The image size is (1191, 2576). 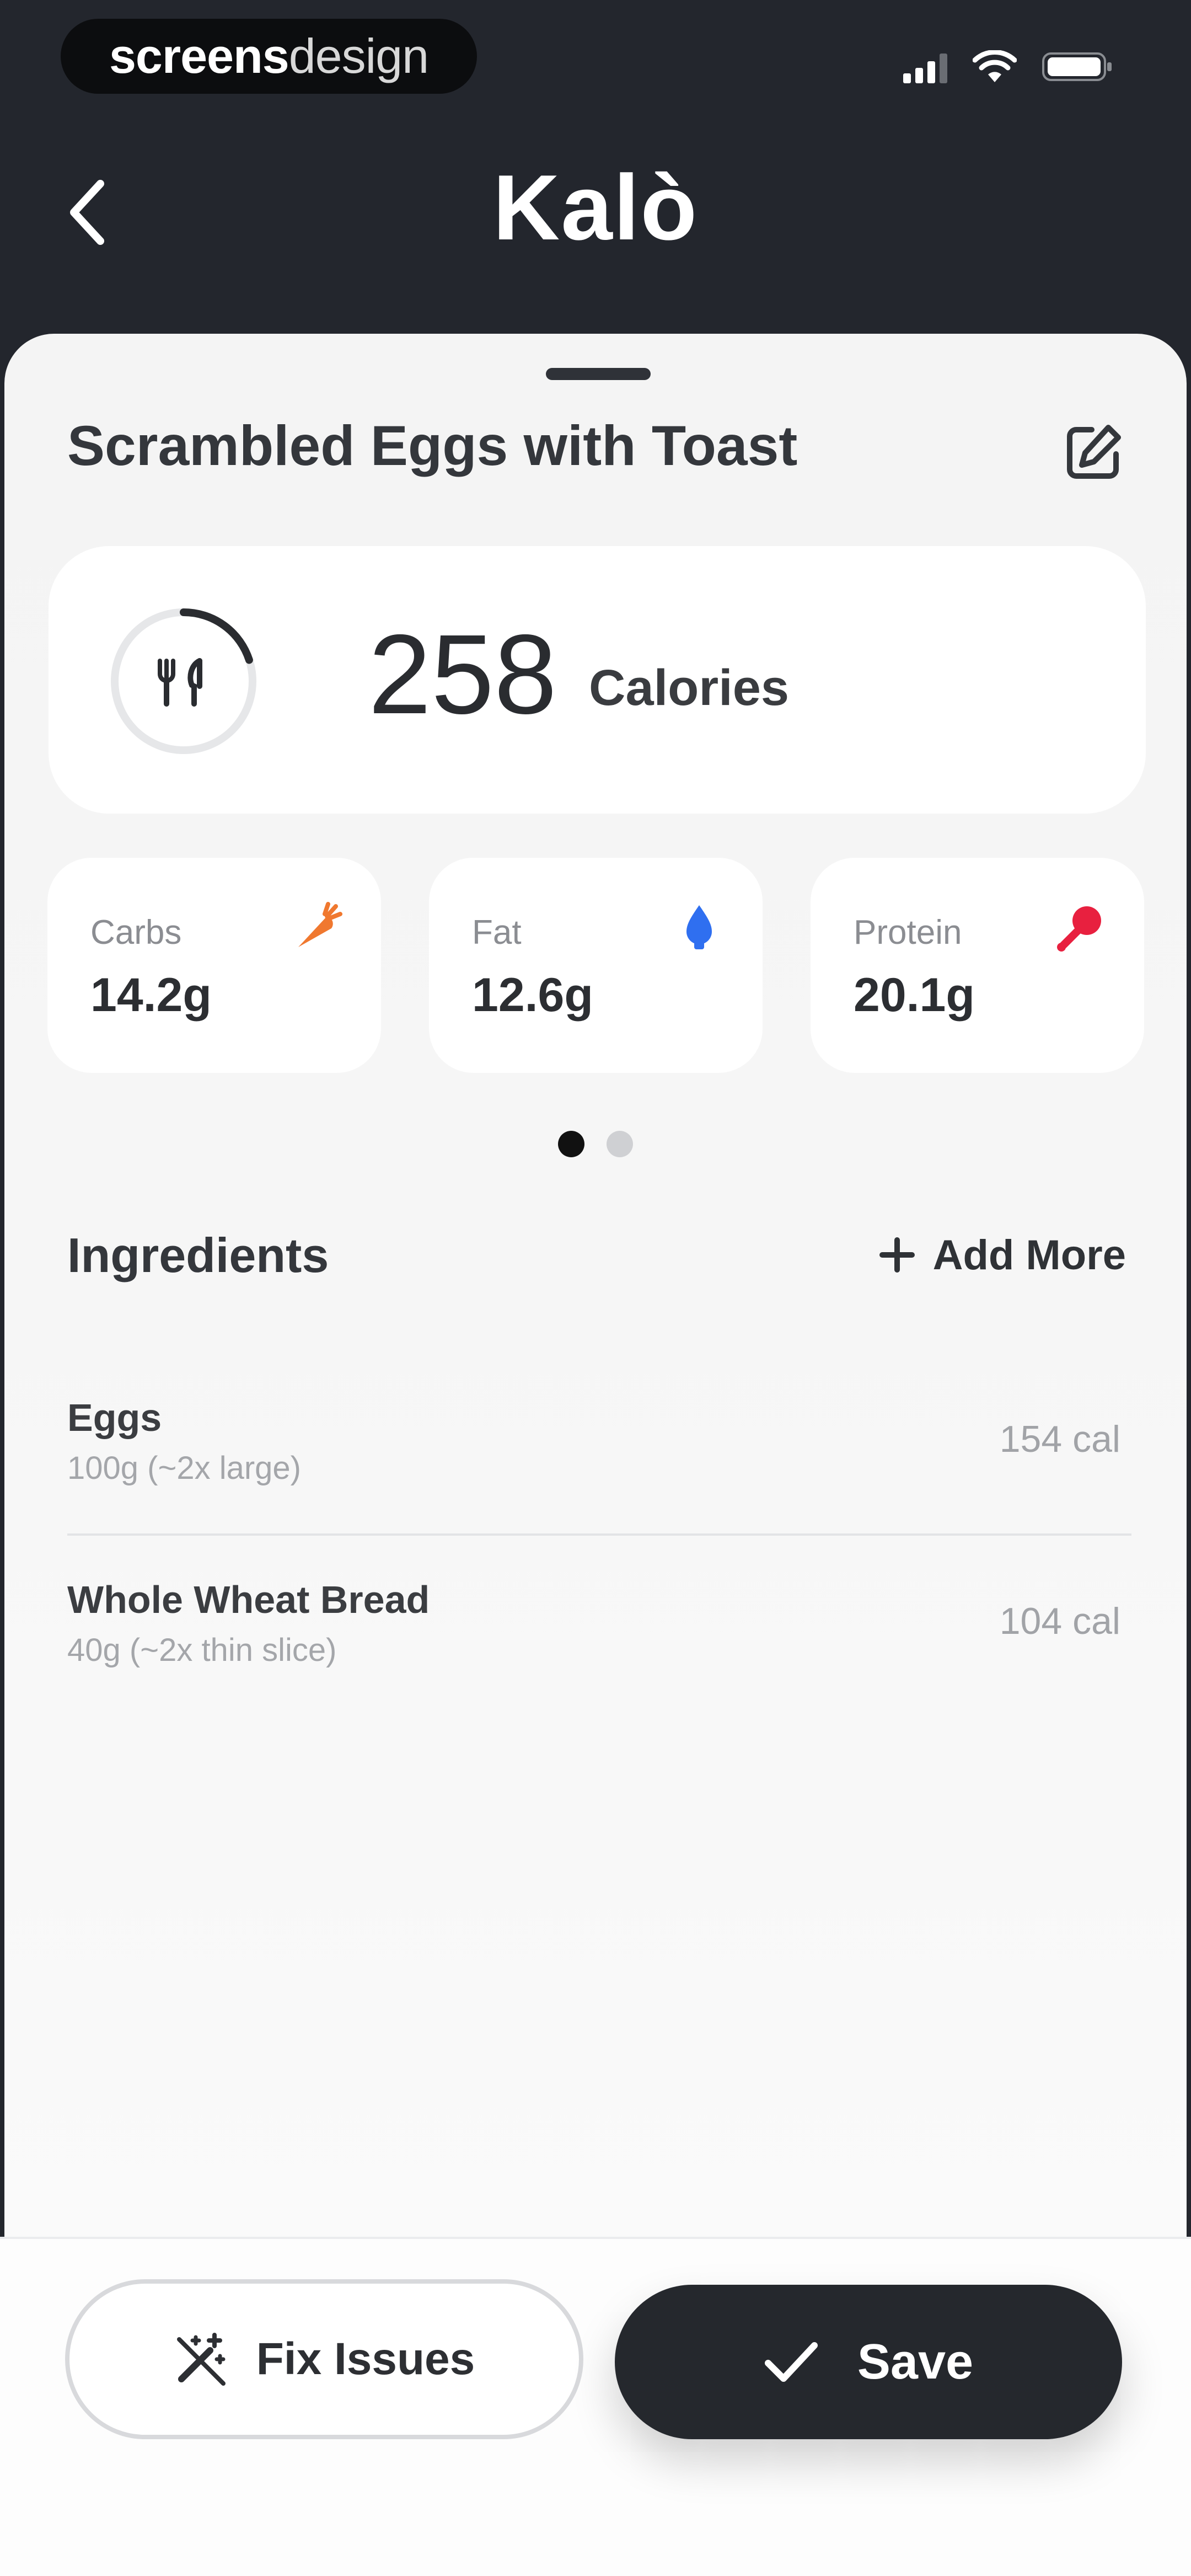 I want to click on drop-icon, so click(x=699, y=927).